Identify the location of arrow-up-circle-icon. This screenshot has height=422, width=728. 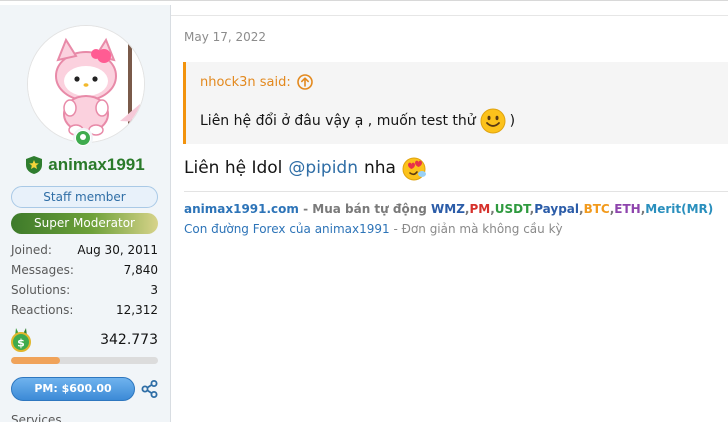
(304, 82).